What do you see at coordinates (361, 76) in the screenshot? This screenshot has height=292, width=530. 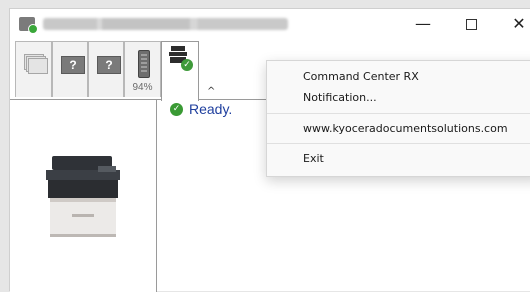 I see `menu-item-command-center: Command Center RX` at bounding box center [361, 76].